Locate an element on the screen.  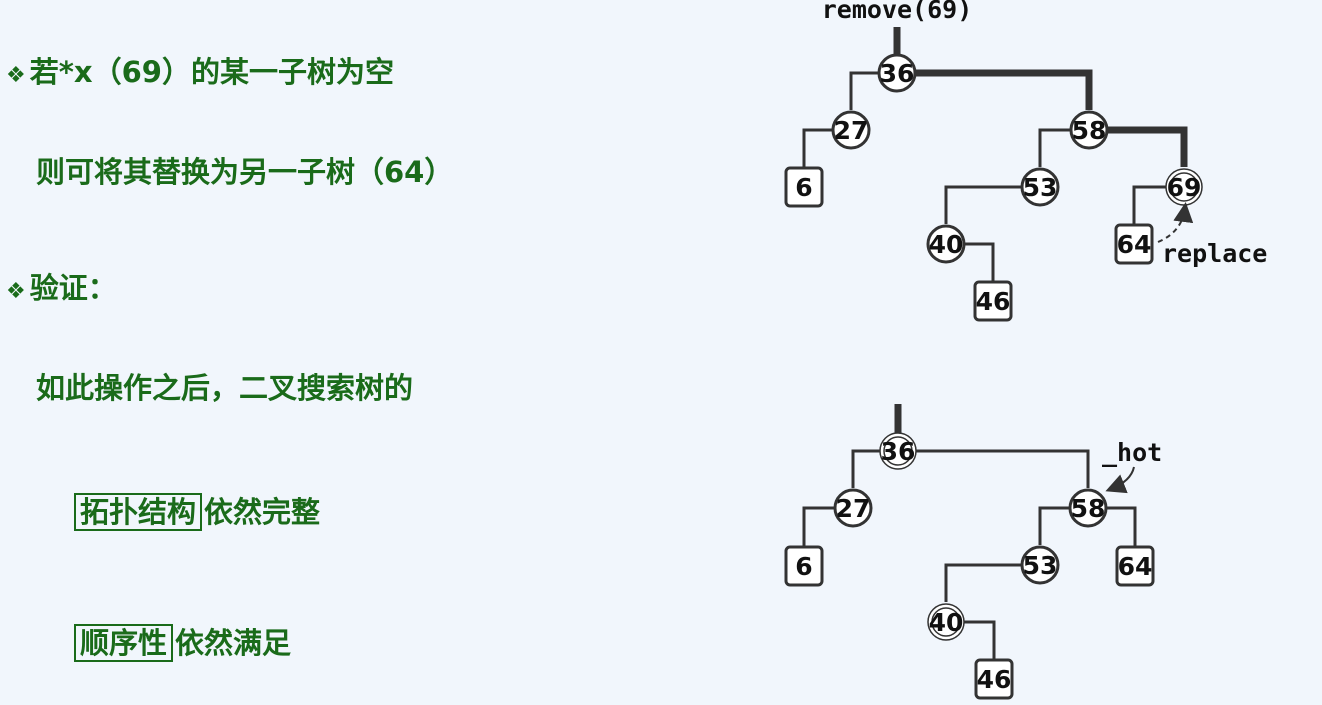
hot-arrow is located at coordinates (1120, 480).